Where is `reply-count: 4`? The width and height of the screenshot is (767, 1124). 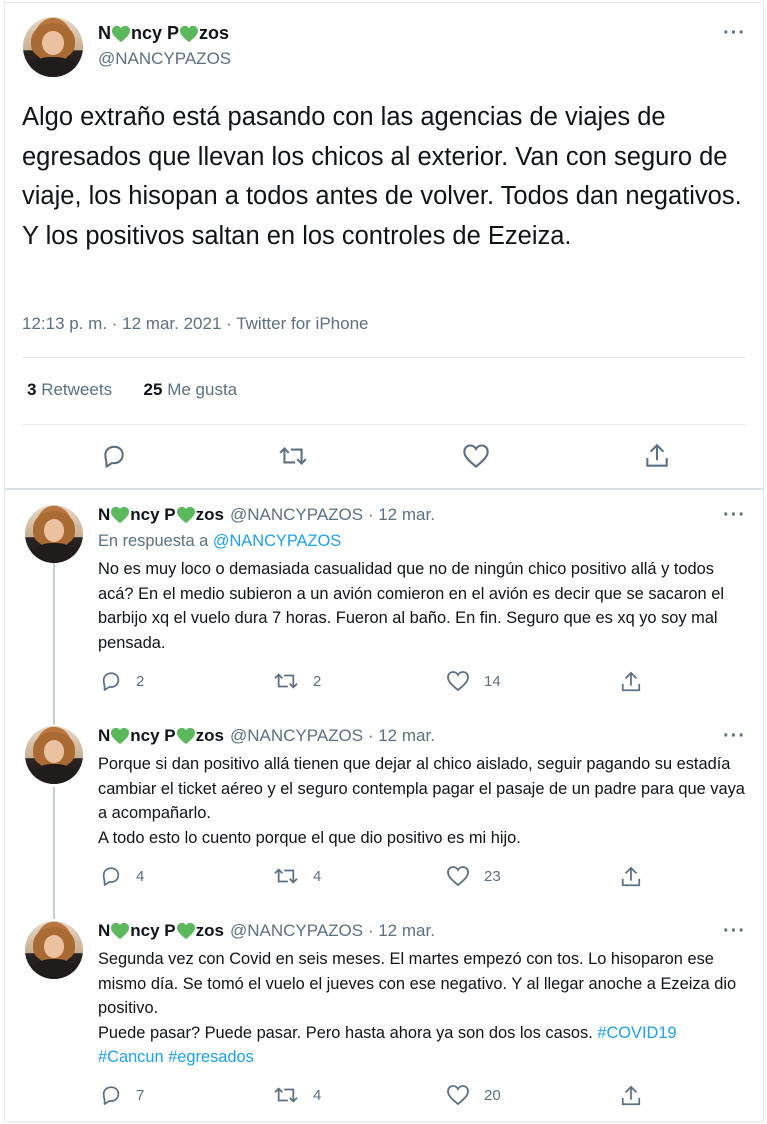 reply-count: 4 is located at coordinates (140, 876).